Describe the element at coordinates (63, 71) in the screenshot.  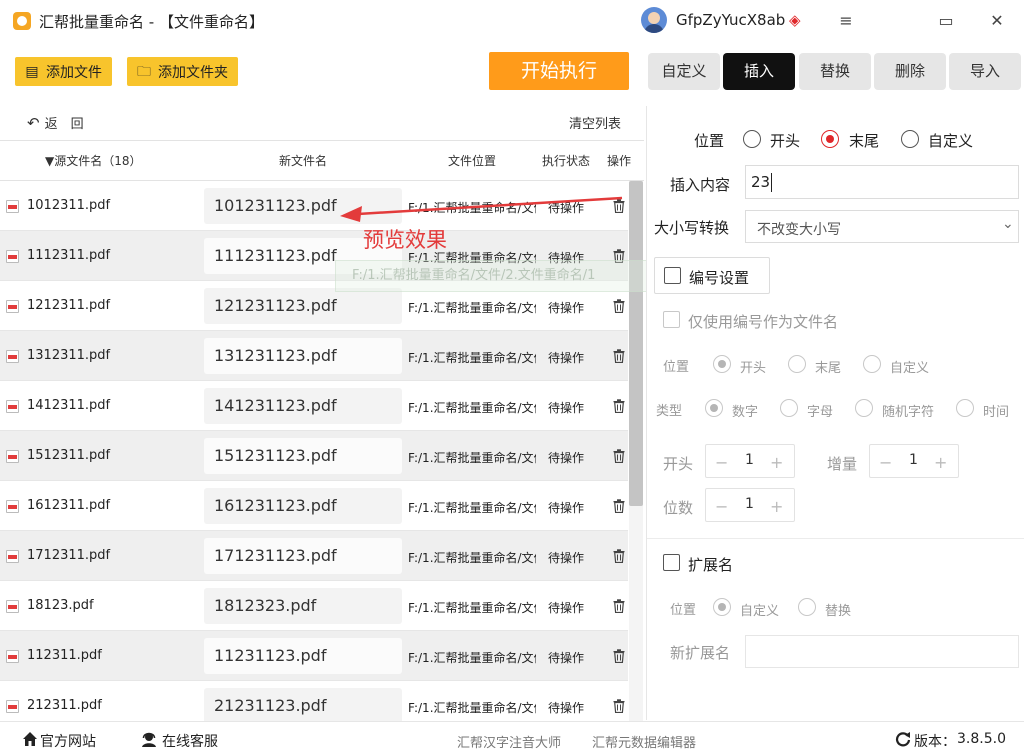
I see `add-file-button: ▤ 添加文件` at that location.